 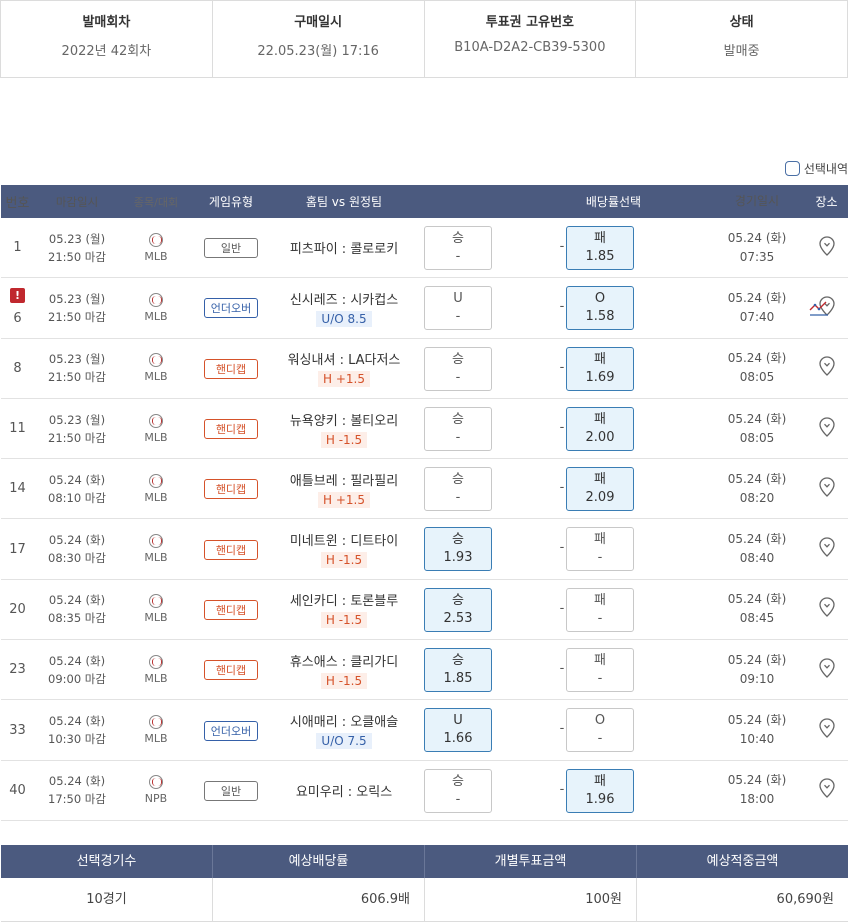 What do you see at coordinates (319, 39) in the screenshot?
I see `purchase-cell: 구매일시 22.05.23(월) 17:16` at bounding box center [319, 39].